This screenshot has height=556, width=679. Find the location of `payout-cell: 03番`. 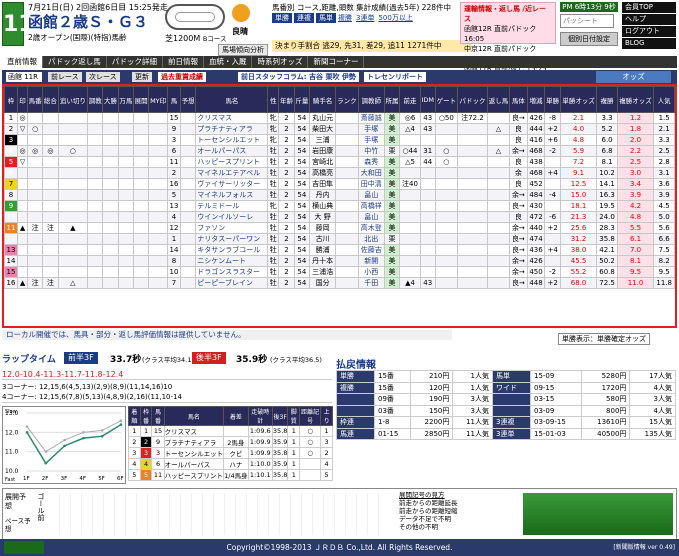

payout-cell: 03番 is located at coordinates (392, 410).